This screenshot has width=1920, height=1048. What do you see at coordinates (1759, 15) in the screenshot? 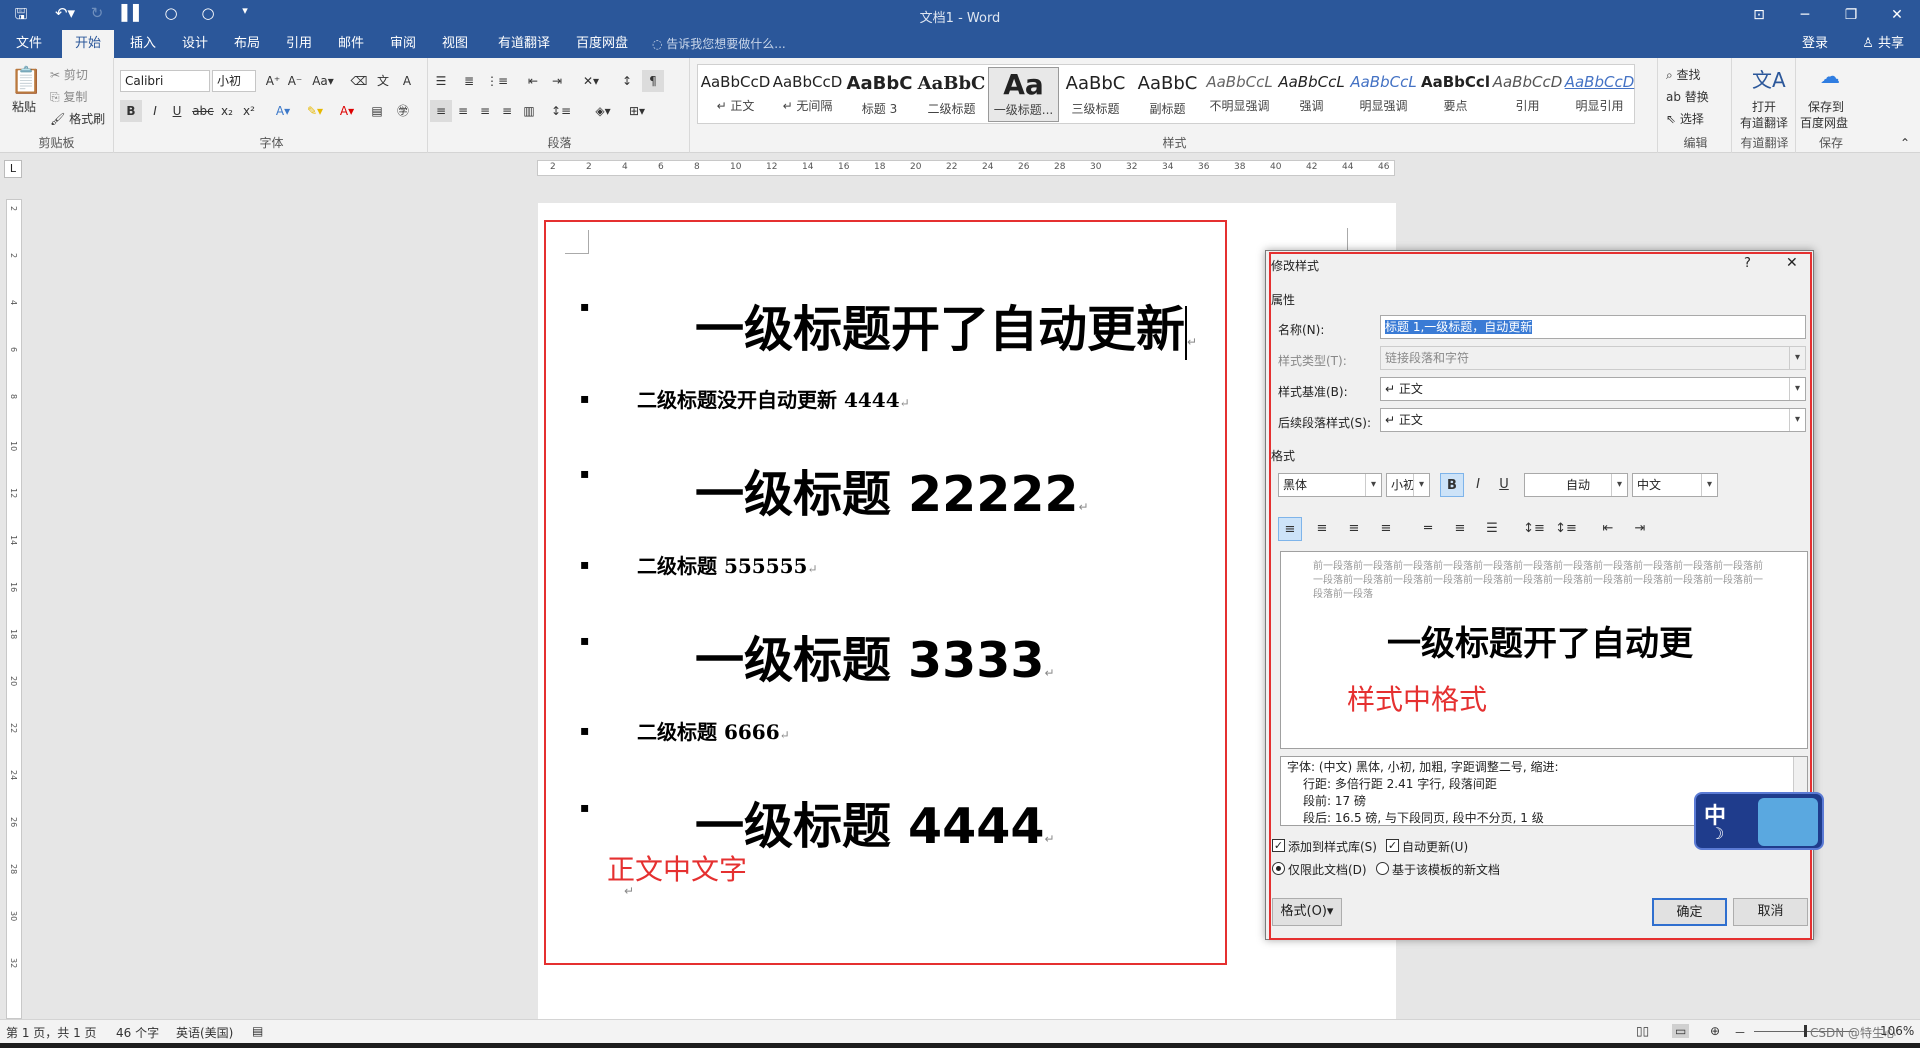
I see `ribbon-display-icon: ⊡` at bounding box center [1759, 15].